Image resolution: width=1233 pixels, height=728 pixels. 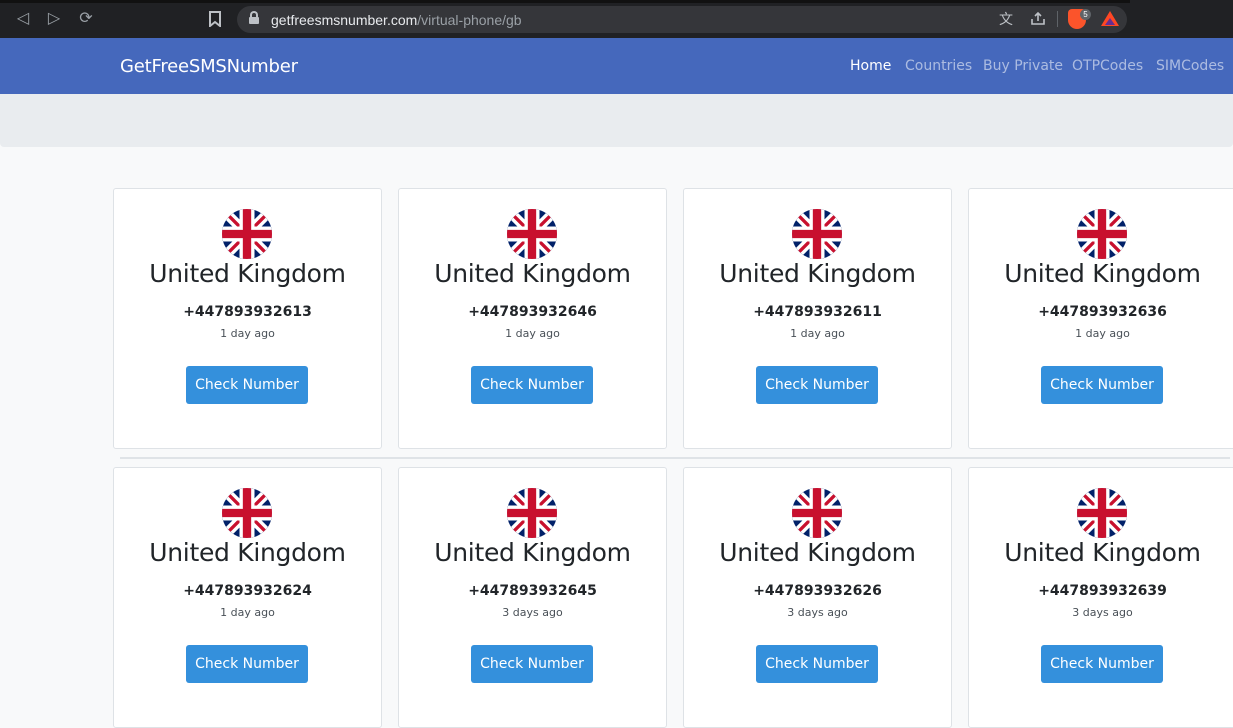 I want to click on reload-icon: ⟳, so click(x=86, y=19).